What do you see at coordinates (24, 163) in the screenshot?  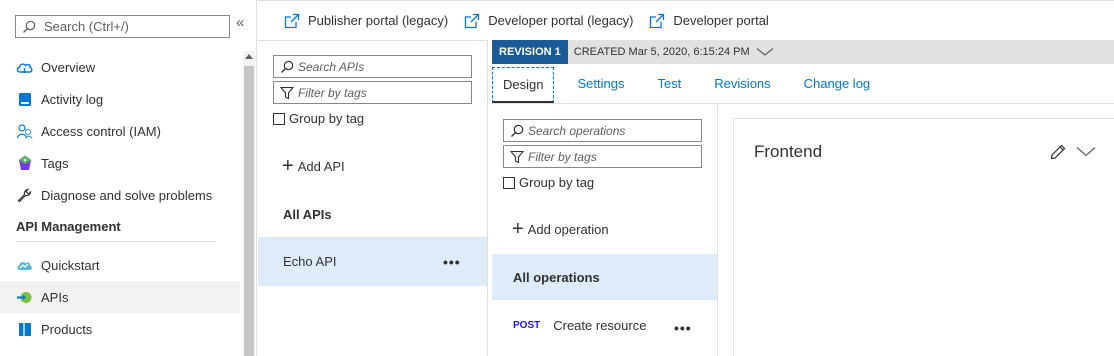 I see `tag-icon` at bounding box center [24, 163].